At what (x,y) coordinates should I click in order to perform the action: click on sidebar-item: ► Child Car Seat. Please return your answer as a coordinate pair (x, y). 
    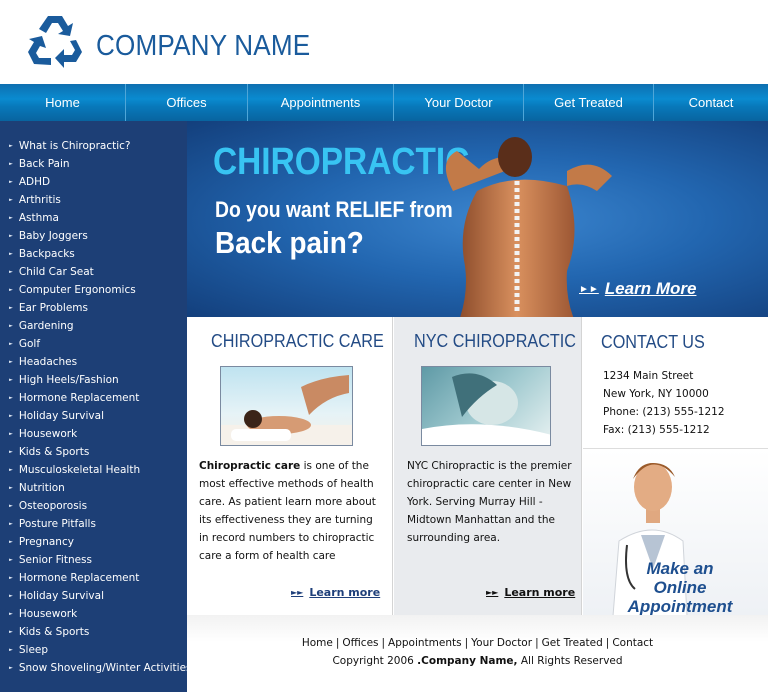
    Looking at the image, I should click on (93, 272).